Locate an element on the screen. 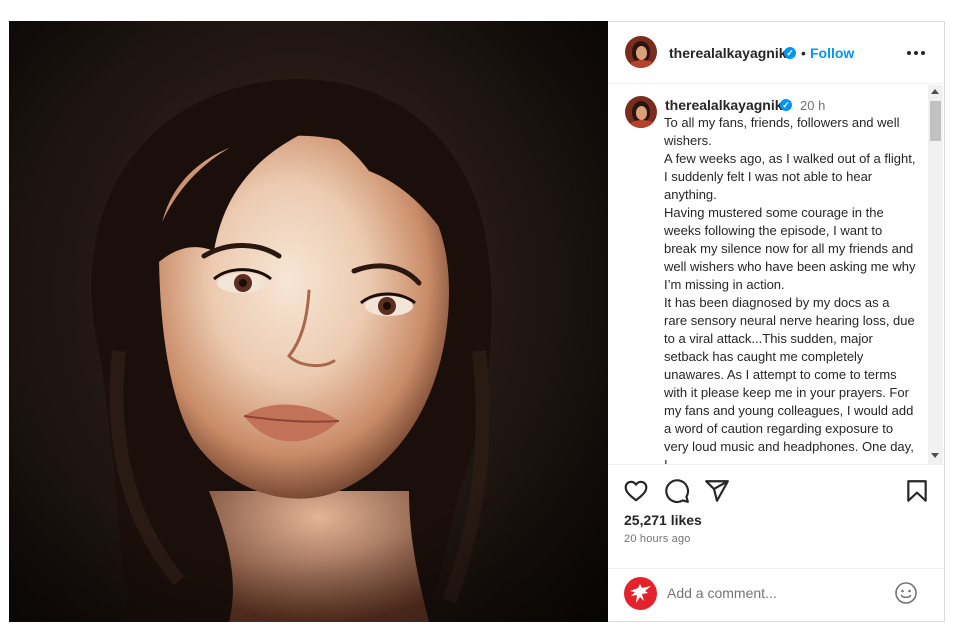 The image size is (953, 640). author-username: therealalkayagnik is located at coordinates (728, 53).